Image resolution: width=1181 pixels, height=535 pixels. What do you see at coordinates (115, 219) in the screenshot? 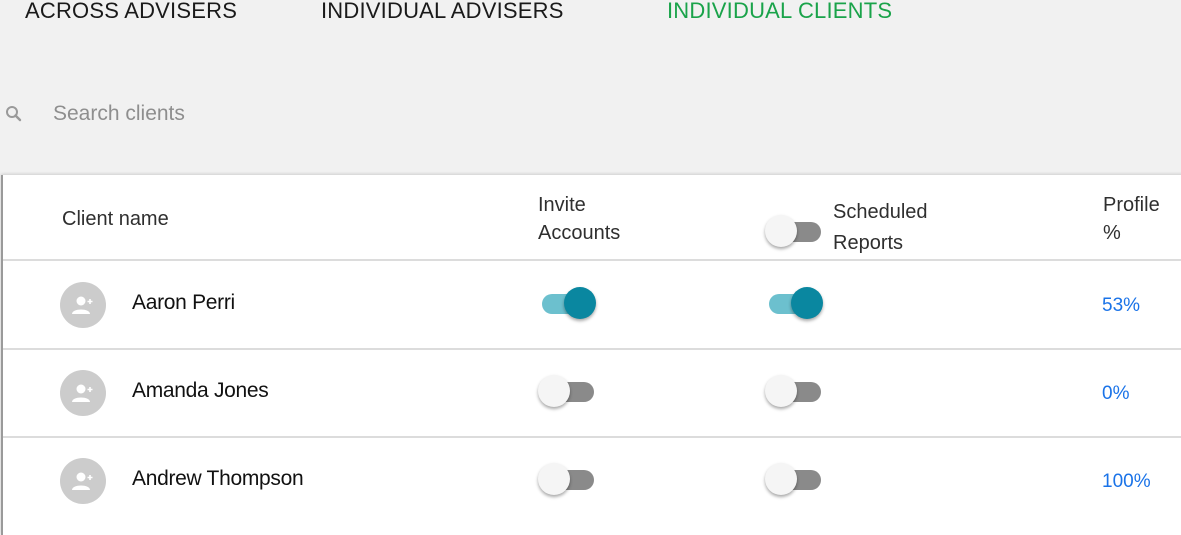
I see `header-client-name: Client name` at bounding box center [115, 219].